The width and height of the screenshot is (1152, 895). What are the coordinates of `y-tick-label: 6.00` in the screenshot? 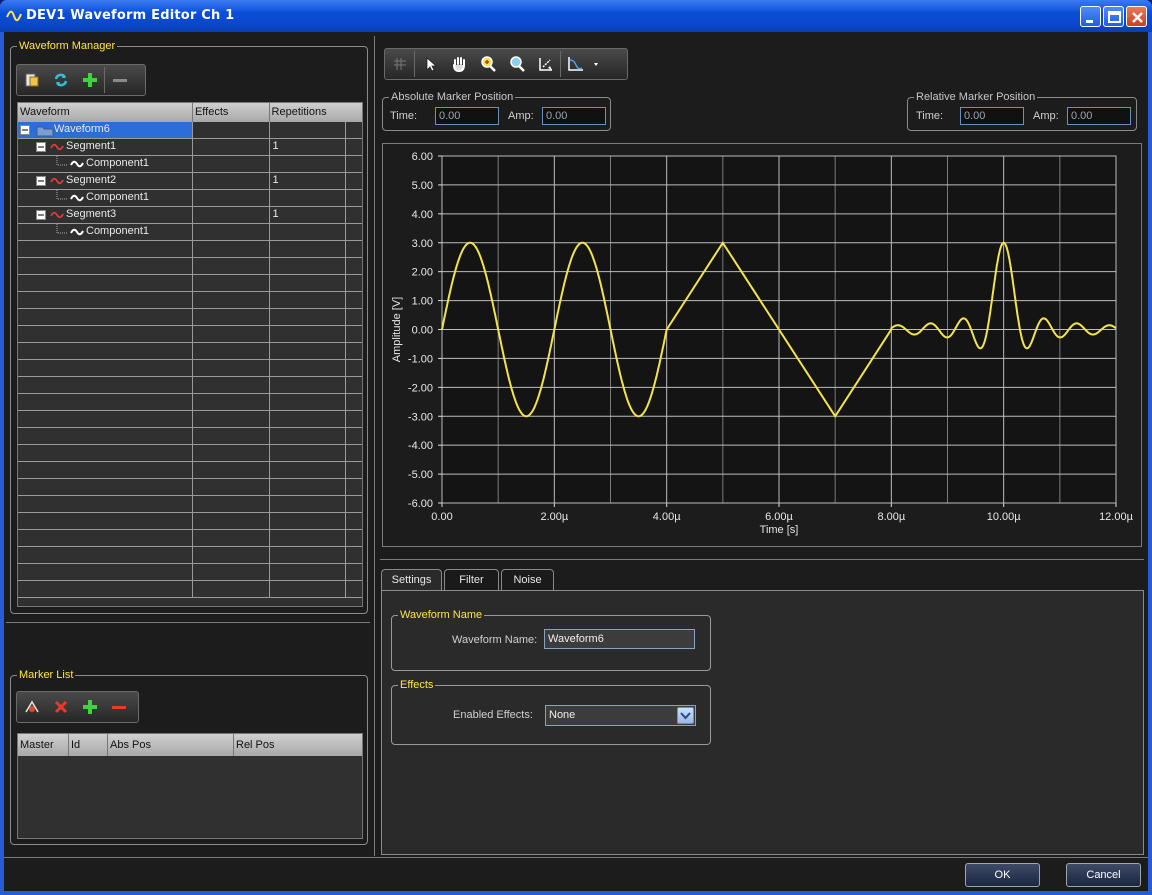 It's located at (422, 157).